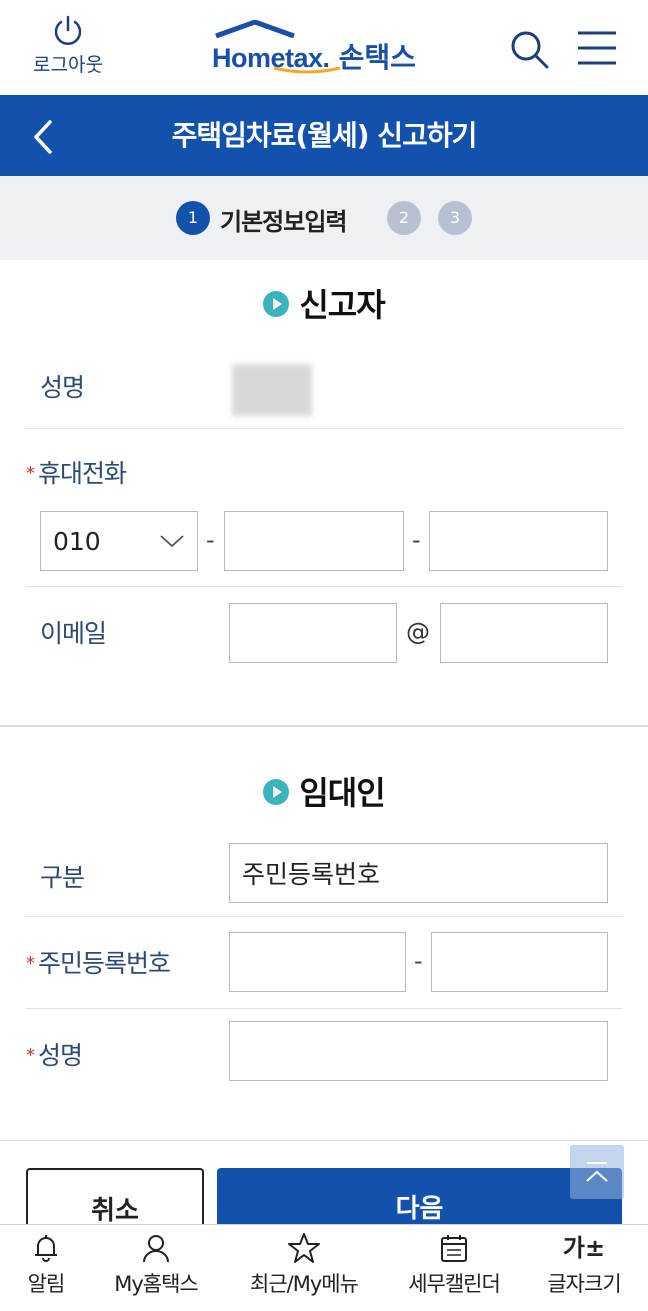 This screenshot has width=648, height=1311. Describe the element at coordinates (98, 963) in the screenshot. I see `landlord-rrn-label: * 주민등록번호` at that location.